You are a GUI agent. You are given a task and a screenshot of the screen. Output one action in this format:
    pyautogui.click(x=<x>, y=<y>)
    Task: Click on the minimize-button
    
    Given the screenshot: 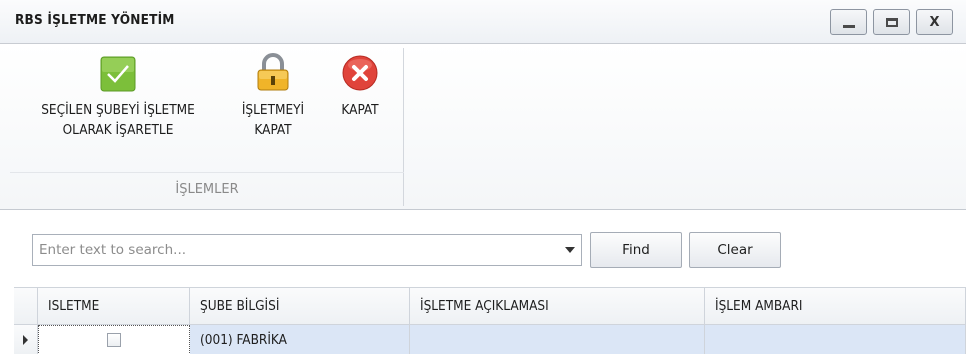 What is the action you would take?
    pyautogui.click(x=848, y=22)
    